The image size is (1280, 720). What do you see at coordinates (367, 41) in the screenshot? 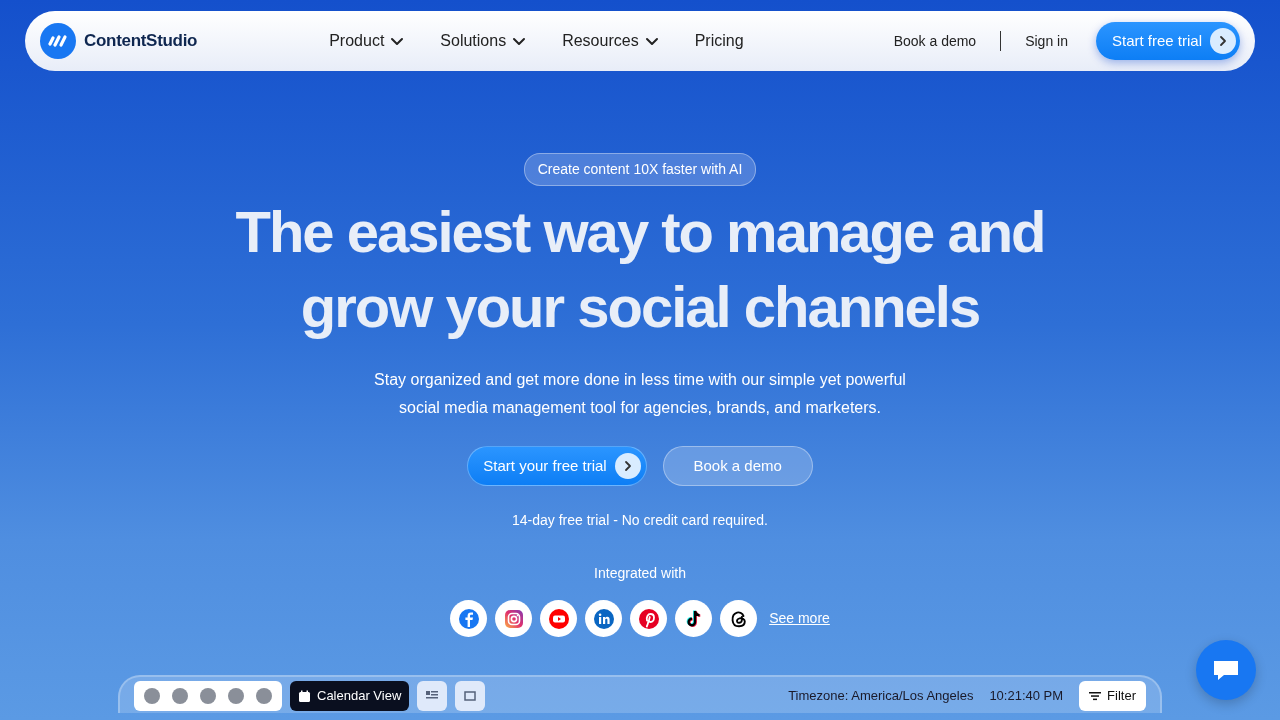
I see `nav-menu-item: Product` at bounding box center [367, 41].